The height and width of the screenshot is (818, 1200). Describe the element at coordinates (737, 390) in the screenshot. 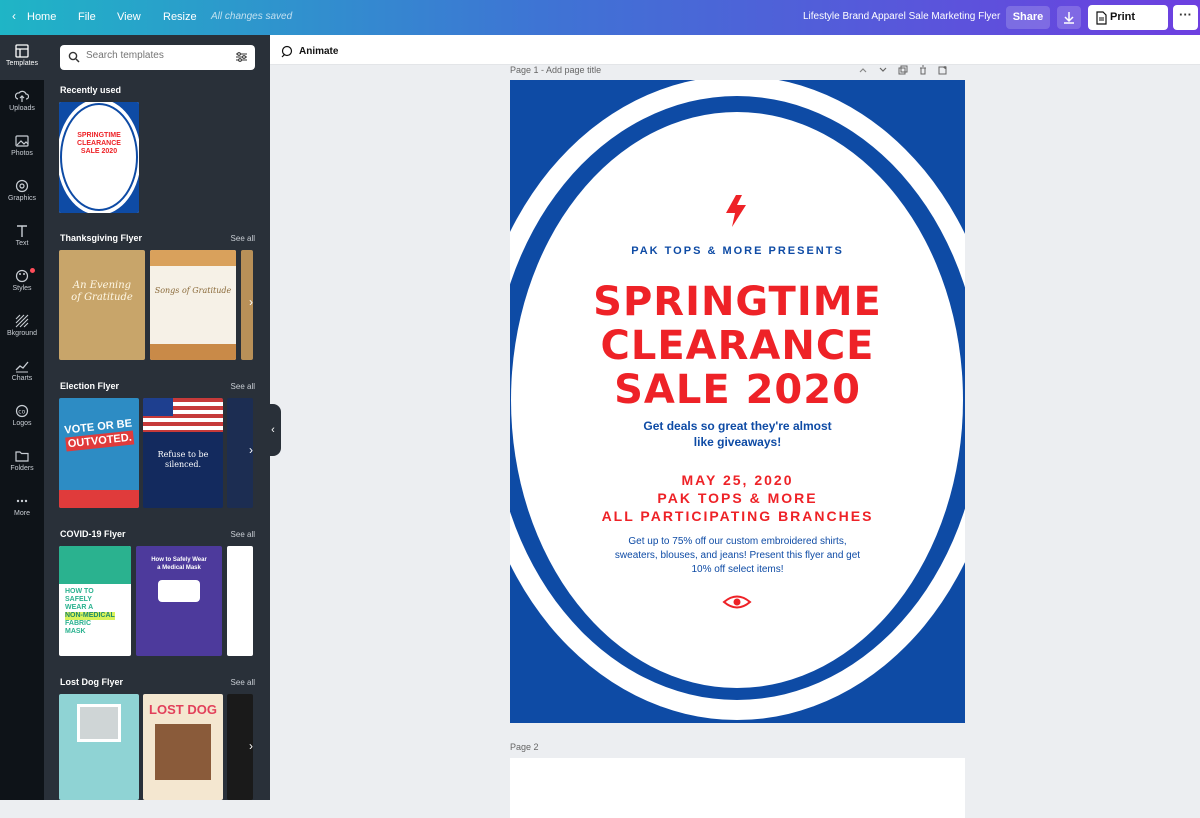

I see `headline-line: SALE 2020` at that location.